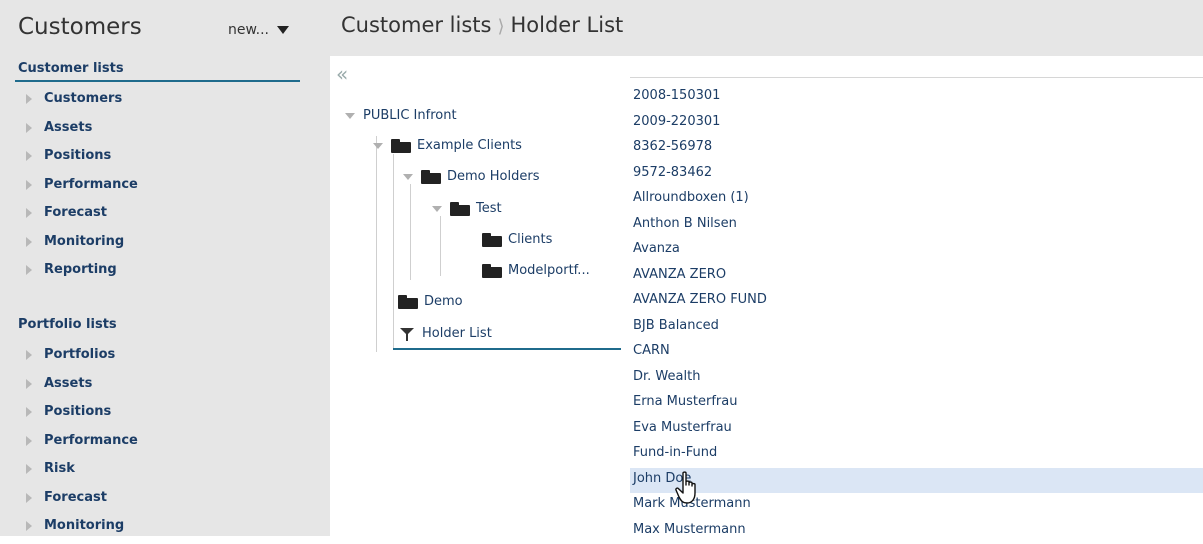  I want to click on list-item: Max Mustermann, so click(916, 531).